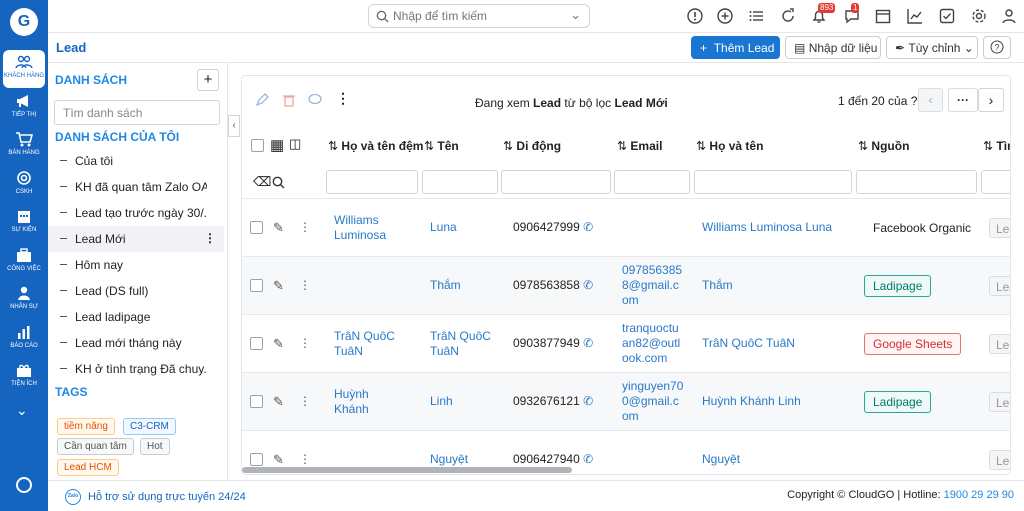  Describe the element at coordinates (289, 100) in the screenshot. I see `delete-icon` at that location.